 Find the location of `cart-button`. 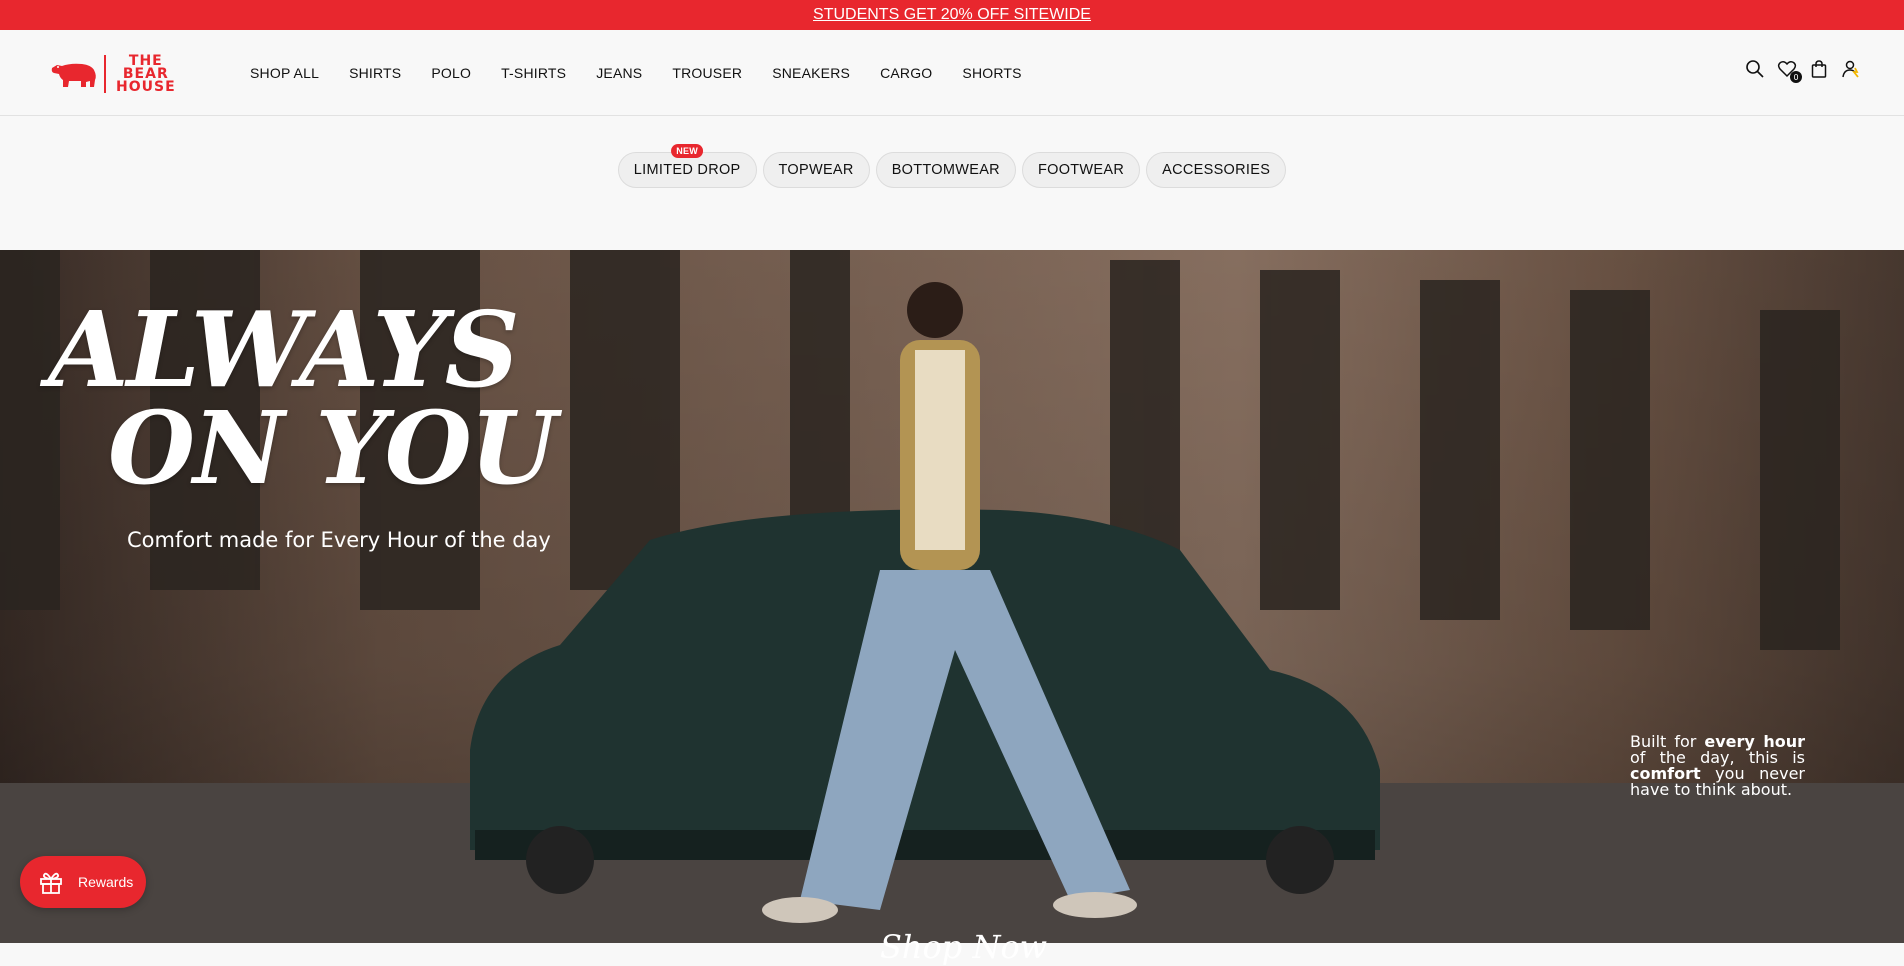

cart-button is located at coordinates (1819, 69).